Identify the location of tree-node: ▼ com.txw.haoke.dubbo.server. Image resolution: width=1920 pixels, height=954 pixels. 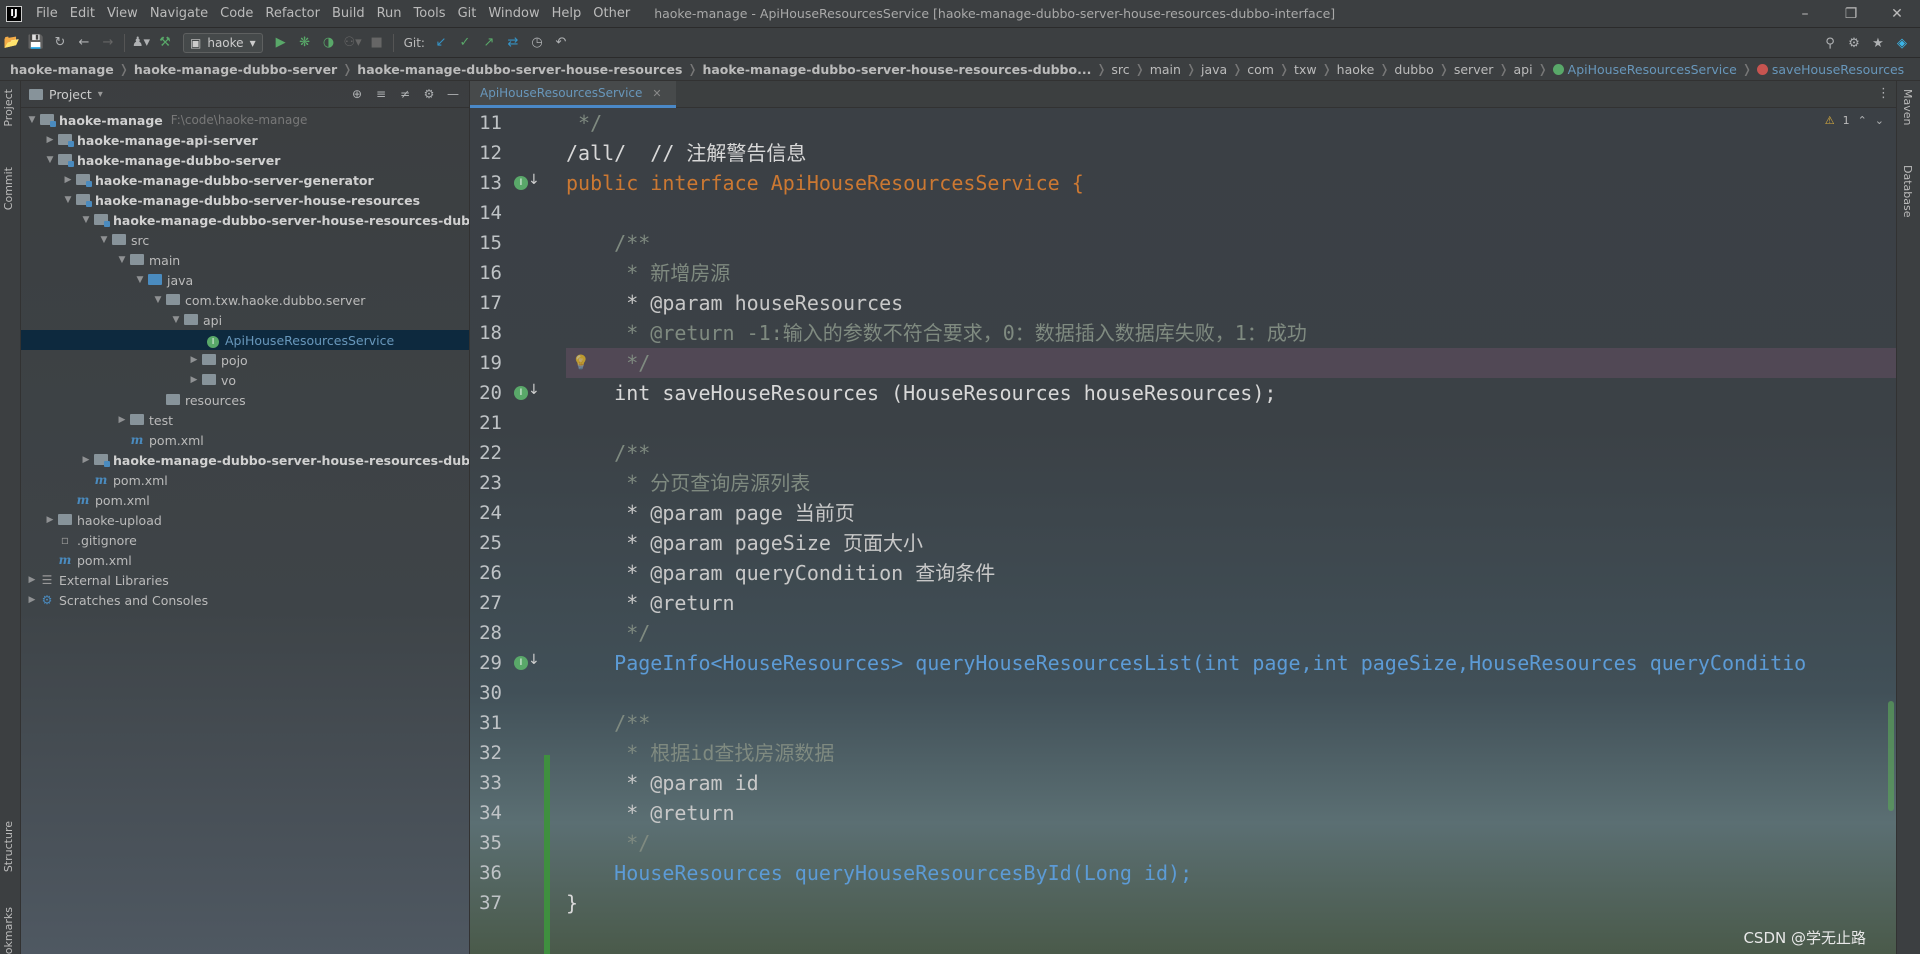
(245, 300).